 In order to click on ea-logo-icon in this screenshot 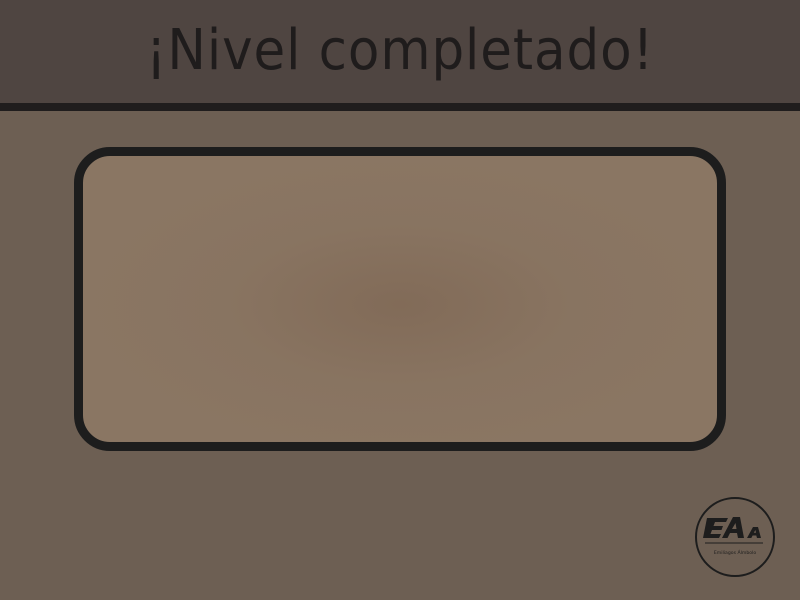, I will do `click(733, 530)`.